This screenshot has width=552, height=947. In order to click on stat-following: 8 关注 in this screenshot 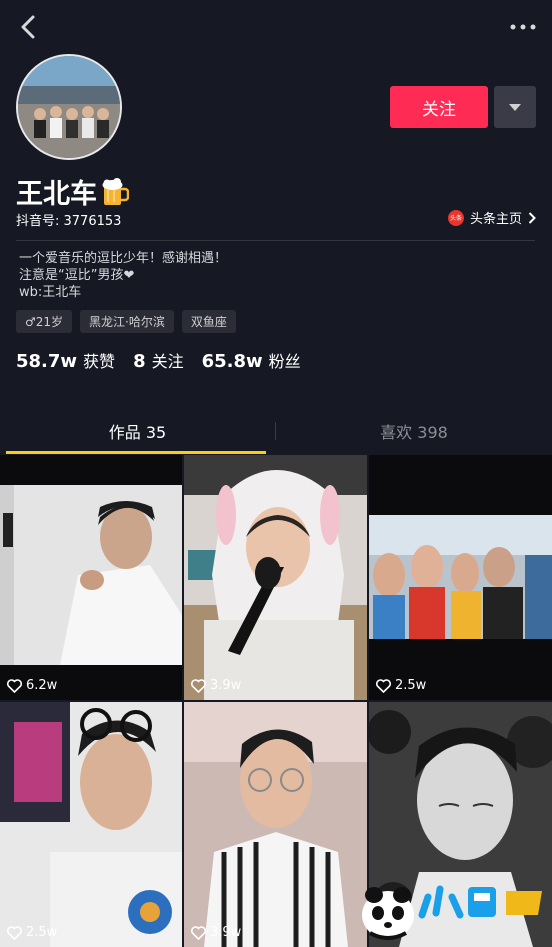, I will do `click(158, 360)`.